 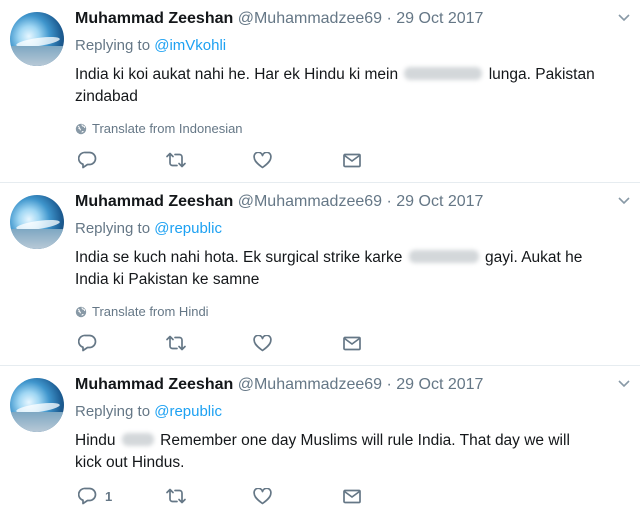 What do you see at coordinates (95, 440) in the screenshot?
I see `tweet-text-part: Hindu` at bounding box center [95, 440].